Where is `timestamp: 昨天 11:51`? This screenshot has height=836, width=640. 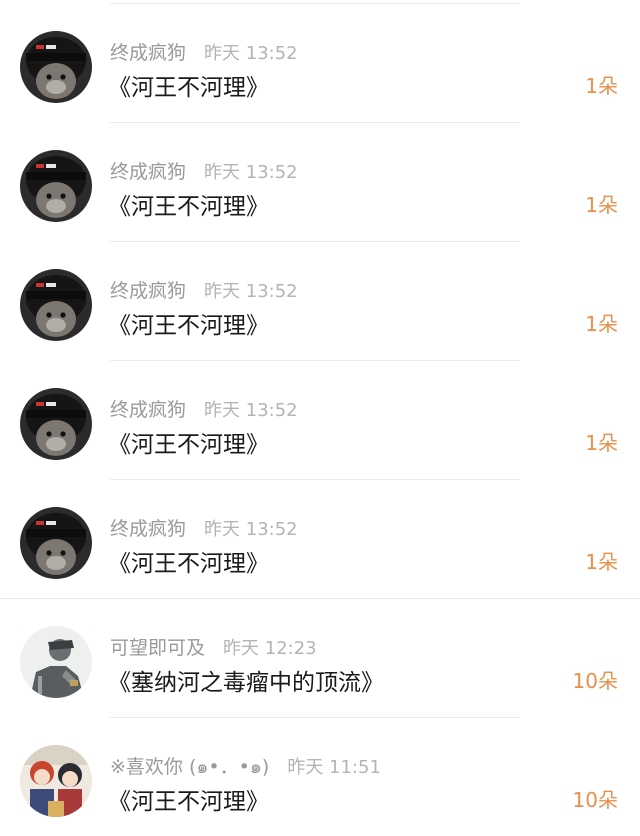 timestamp: 昨天 11:51 is located at coordinates (334, 767).